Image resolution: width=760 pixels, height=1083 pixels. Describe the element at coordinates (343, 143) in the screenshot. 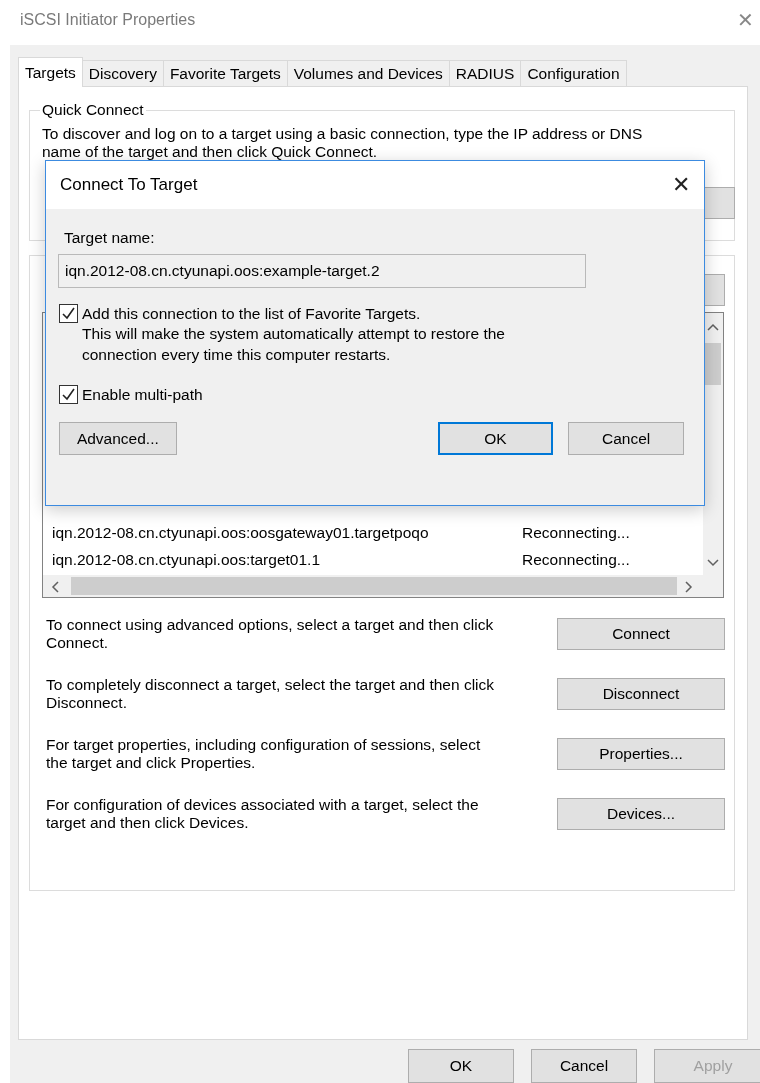

I see `instructions-text: To discover and log on to a target using a basic connection, type the IP address or DNS name of the target and then click Quick Connect.` at that location.